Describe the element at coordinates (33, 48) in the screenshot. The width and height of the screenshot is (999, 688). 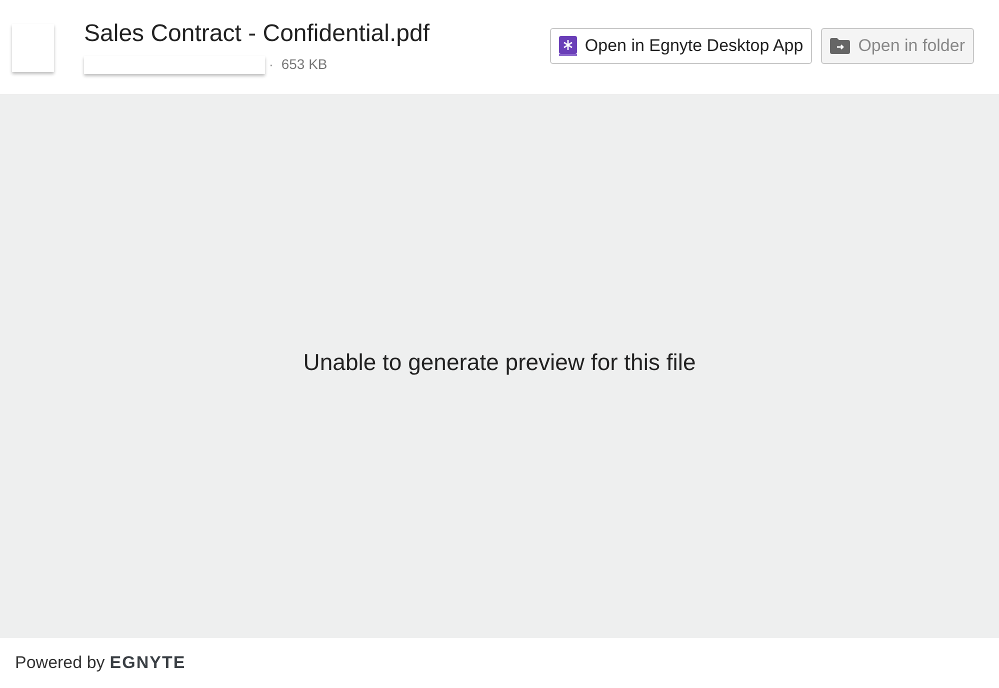
I see `file-thumbnail` at that location.